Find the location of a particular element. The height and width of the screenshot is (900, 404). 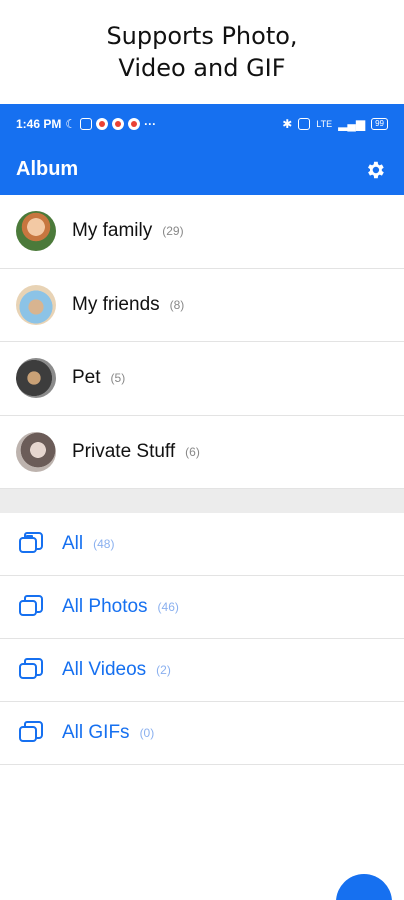

album-name: My friends is located at coordinates (116, 304).